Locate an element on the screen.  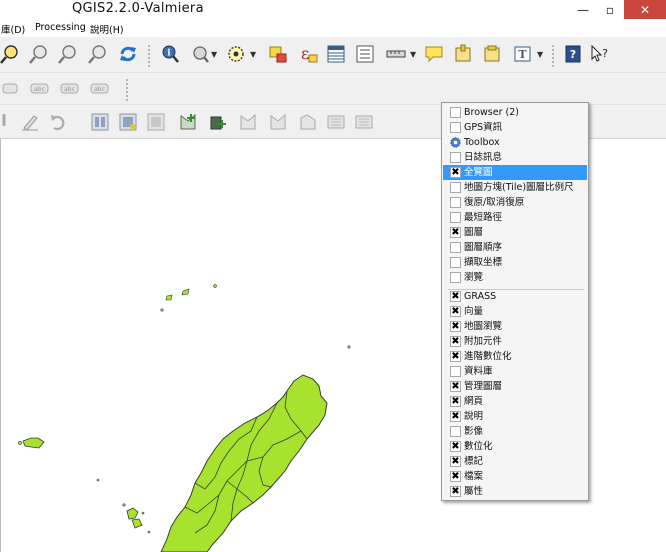
help-contents-icon: ? is located at coordinates (573, 54).